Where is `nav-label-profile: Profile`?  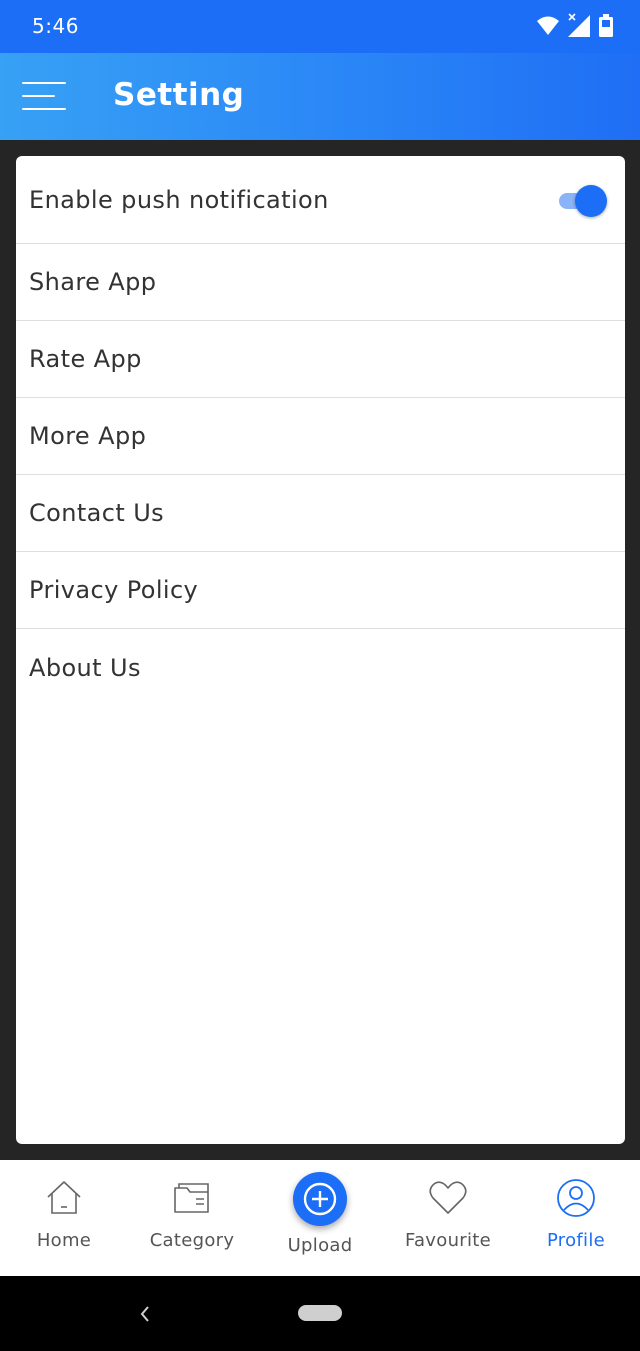 nav-label-profile: Profile is located at coordinates (576, 1240).